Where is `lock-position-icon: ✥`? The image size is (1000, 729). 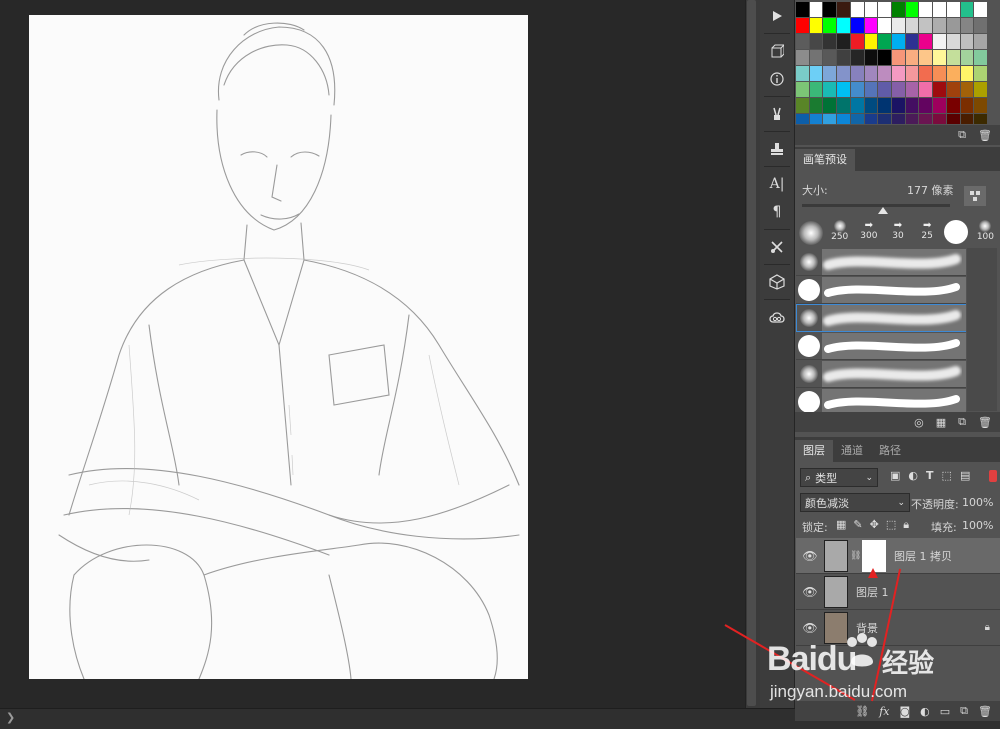
lock-position-icon: ✥ is located at coordinates (874, 525).